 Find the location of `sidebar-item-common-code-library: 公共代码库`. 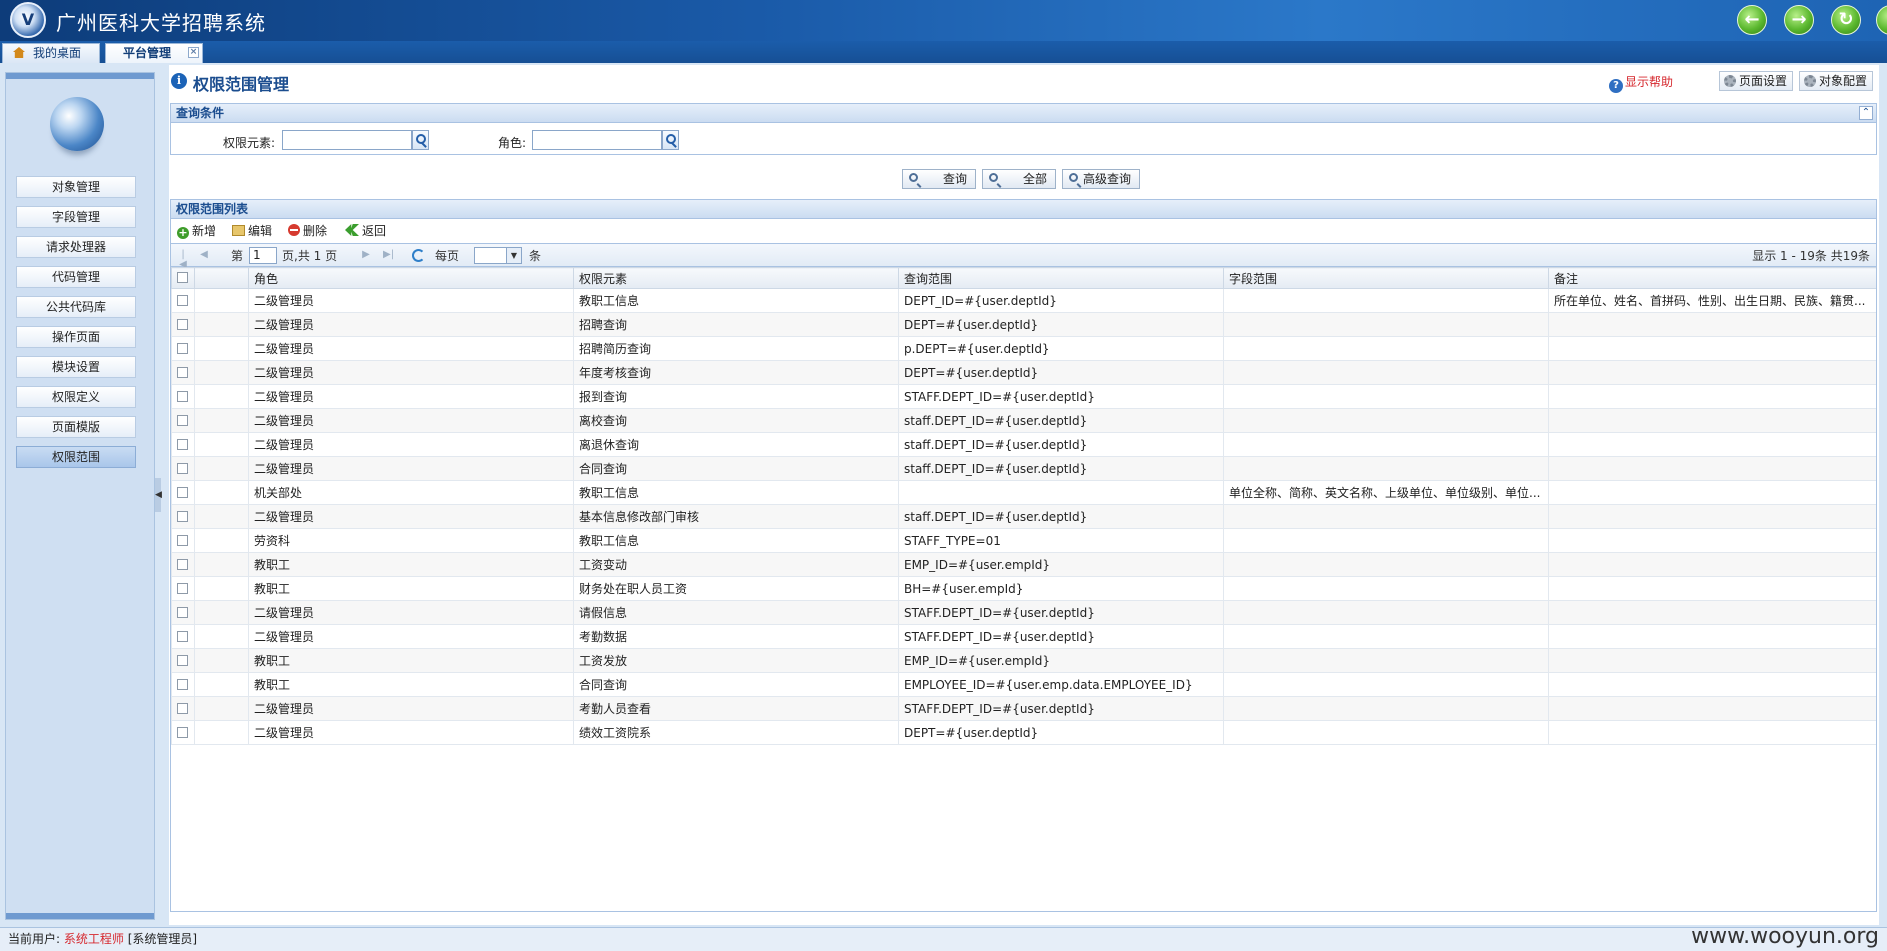

sidebar-item-common-code-library: 公共代码库 is located at coordinates (76, 307).